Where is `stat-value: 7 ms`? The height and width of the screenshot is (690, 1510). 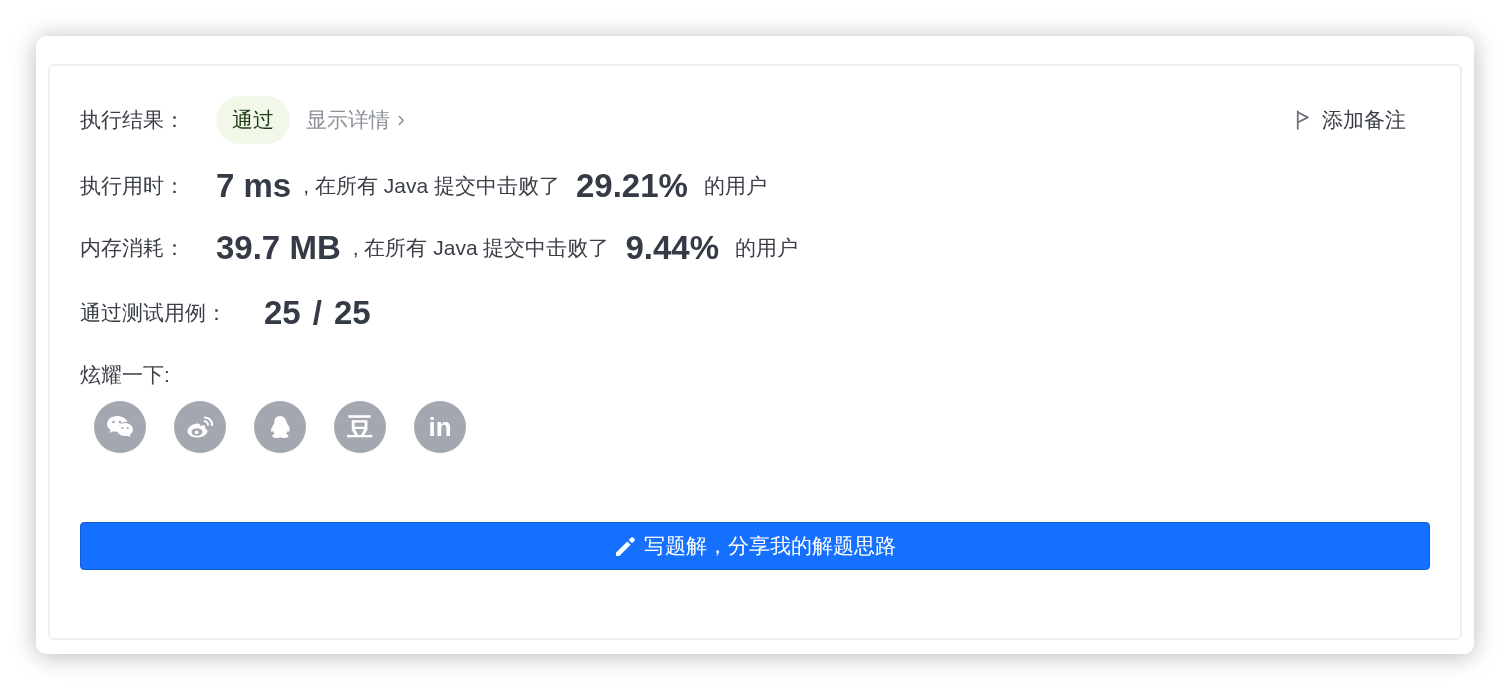
stat-value: 7 ms is located at coordinates (254, 186).